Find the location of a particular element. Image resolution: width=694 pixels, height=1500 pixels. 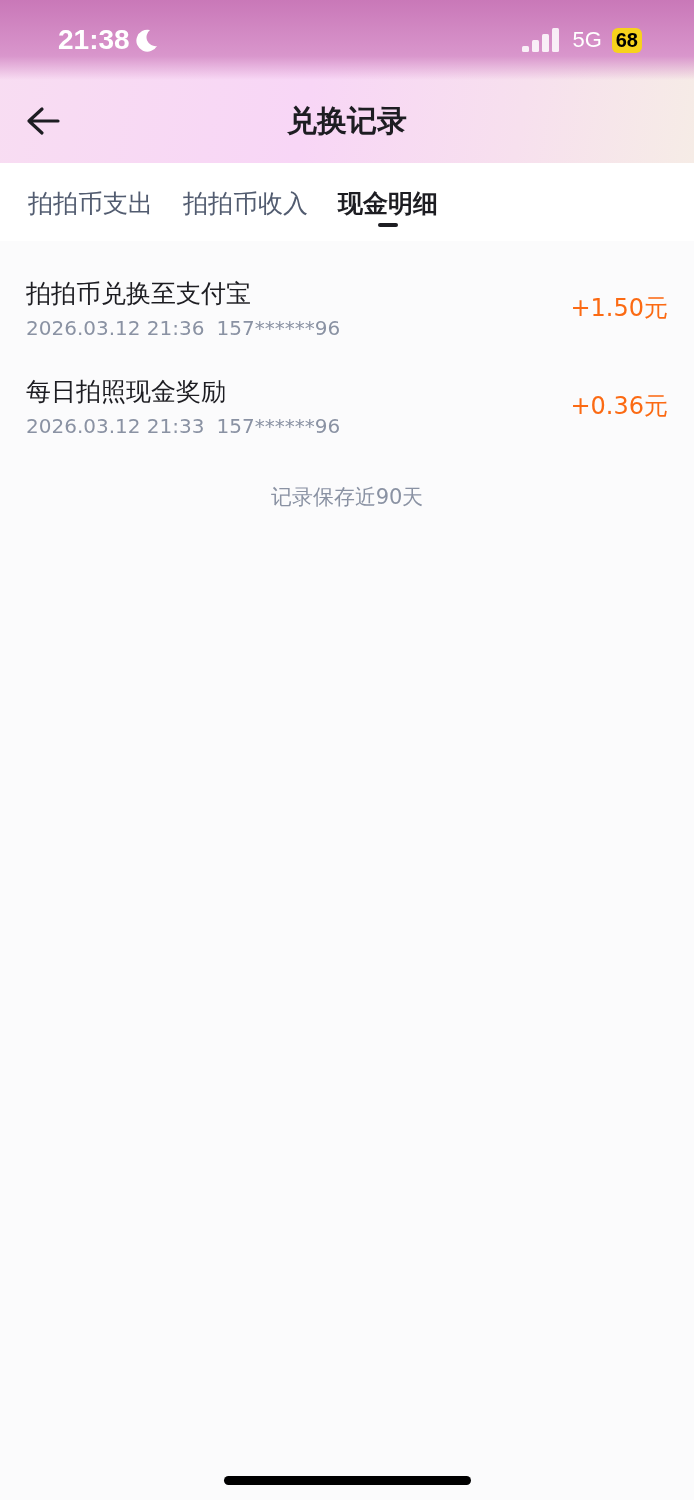

tab: 拍拍币支出 is located at coordinates (90, 208).